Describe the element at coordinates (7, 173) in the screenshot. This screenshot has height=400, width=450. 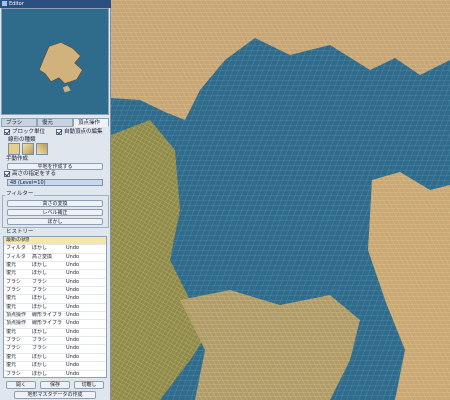
I see `height-checkbox` at that location.